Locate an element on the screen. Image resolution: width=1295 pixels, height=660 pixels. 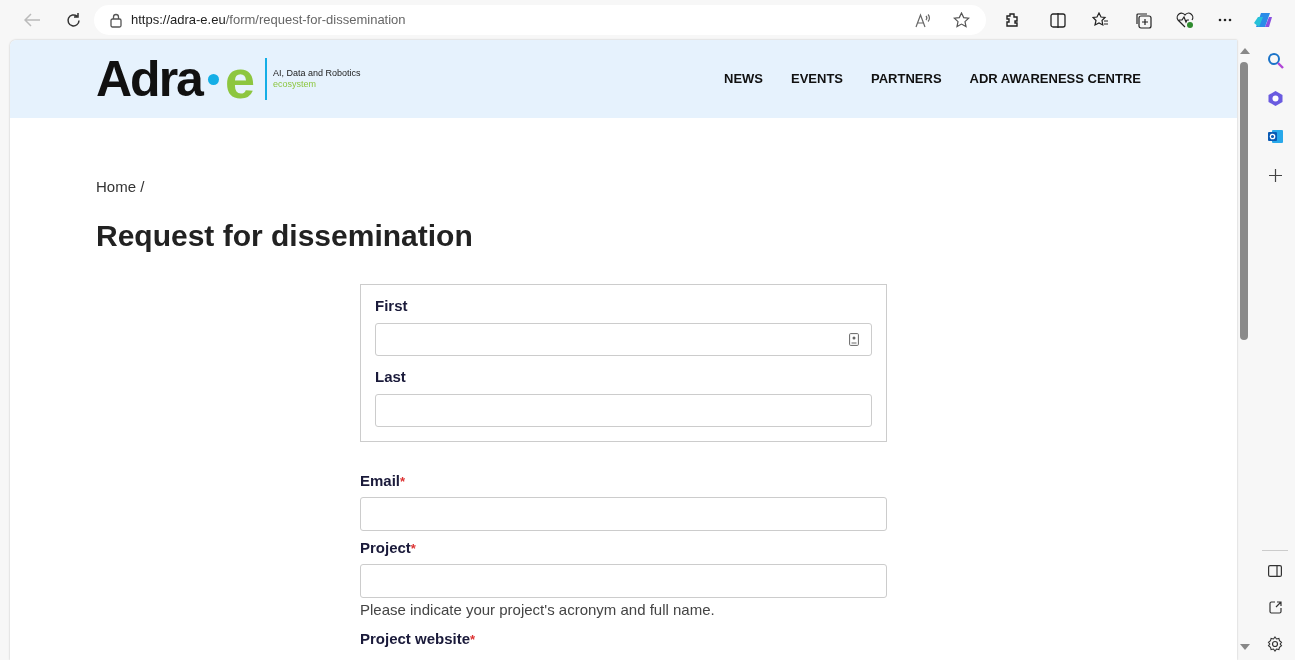
settings-icon is located at coordinates (1275, 644).